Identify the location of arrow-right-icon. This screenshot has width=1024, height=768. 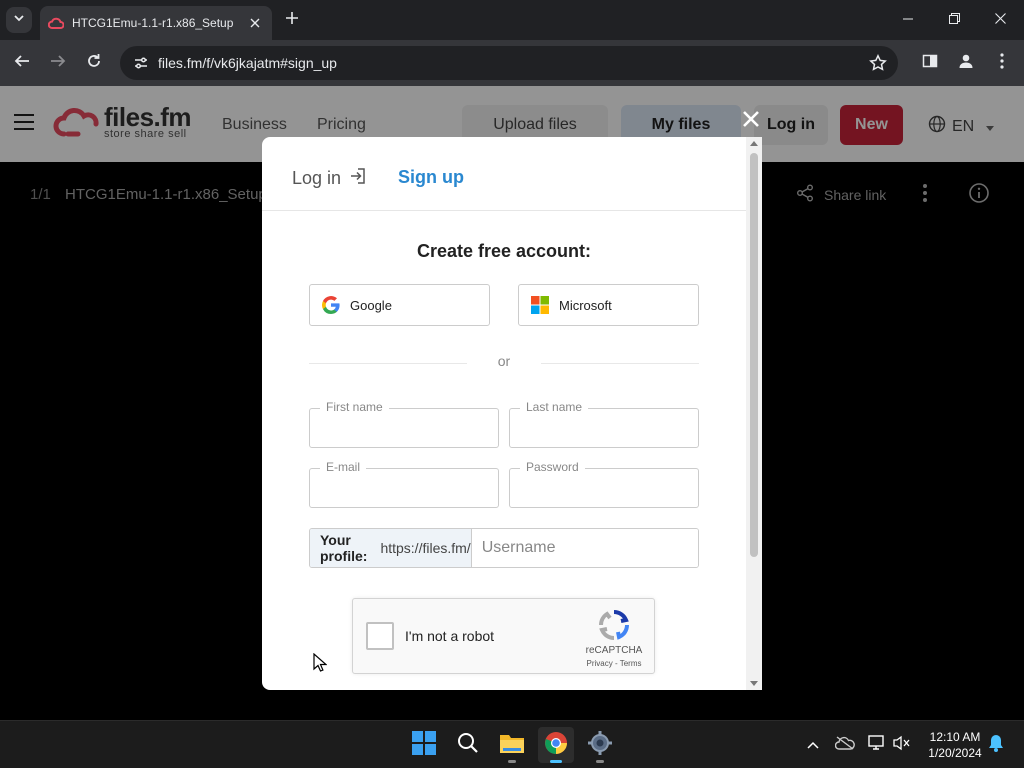
(58, 63).